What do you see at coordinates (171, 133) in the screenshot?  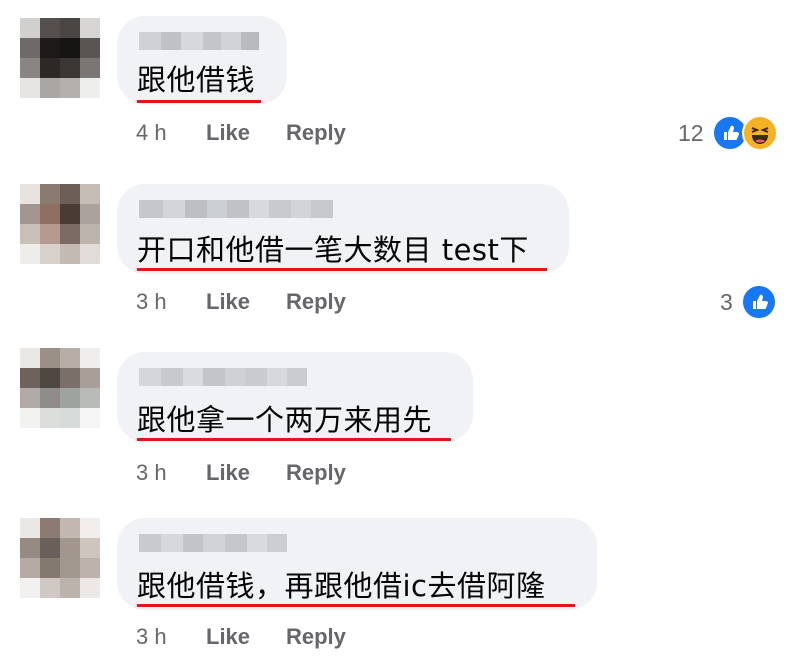 I see `comment-time: 4 h` at bounding box center [171, 133].